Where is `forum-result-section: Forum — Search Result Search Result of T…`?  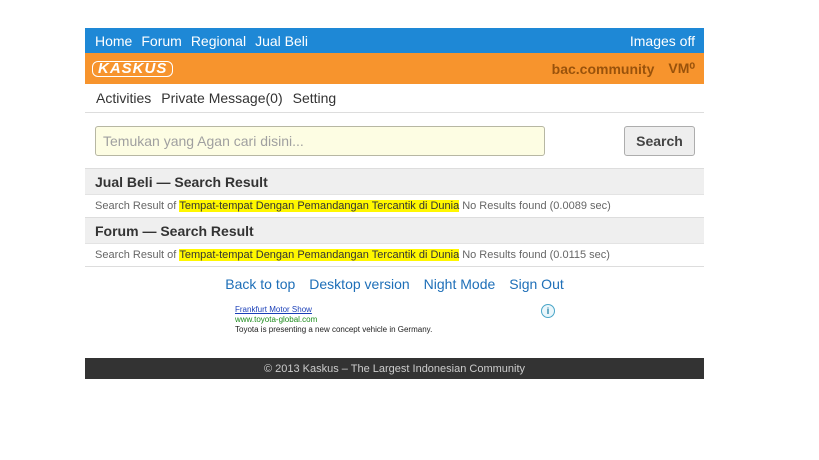 forum-result-section: Forum — Search Result Search Result of T… is located at coordinates (394, 241).